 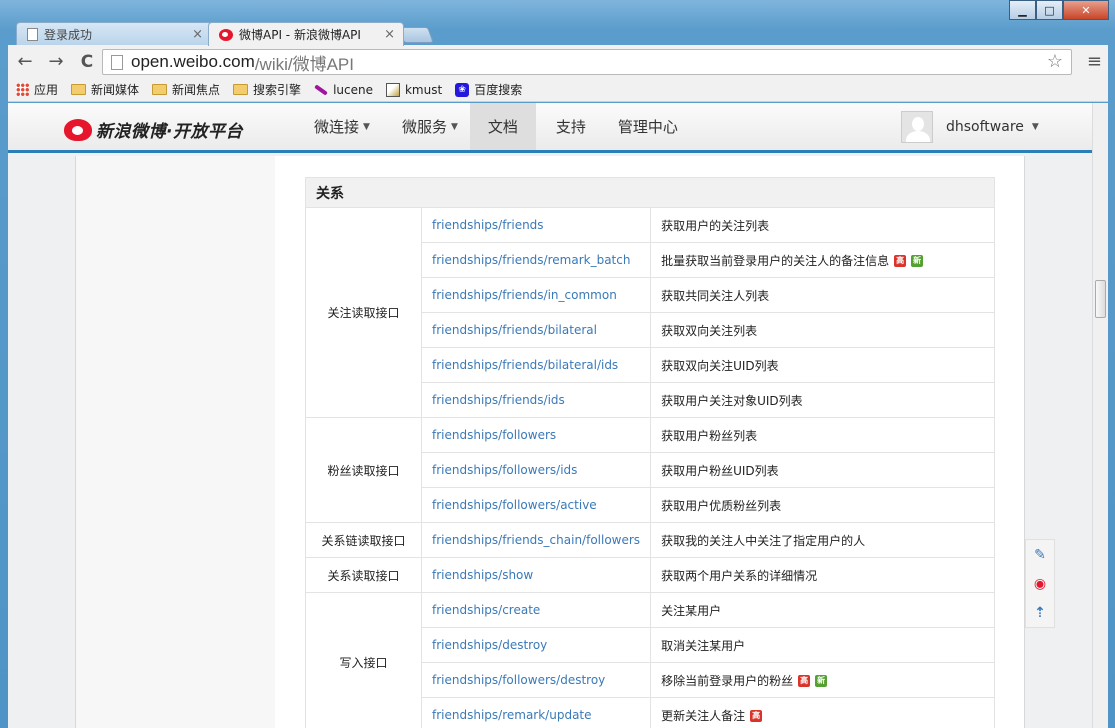 I want to click on tab-login-success: 登录成功 ×, so click(x=114, y=34).